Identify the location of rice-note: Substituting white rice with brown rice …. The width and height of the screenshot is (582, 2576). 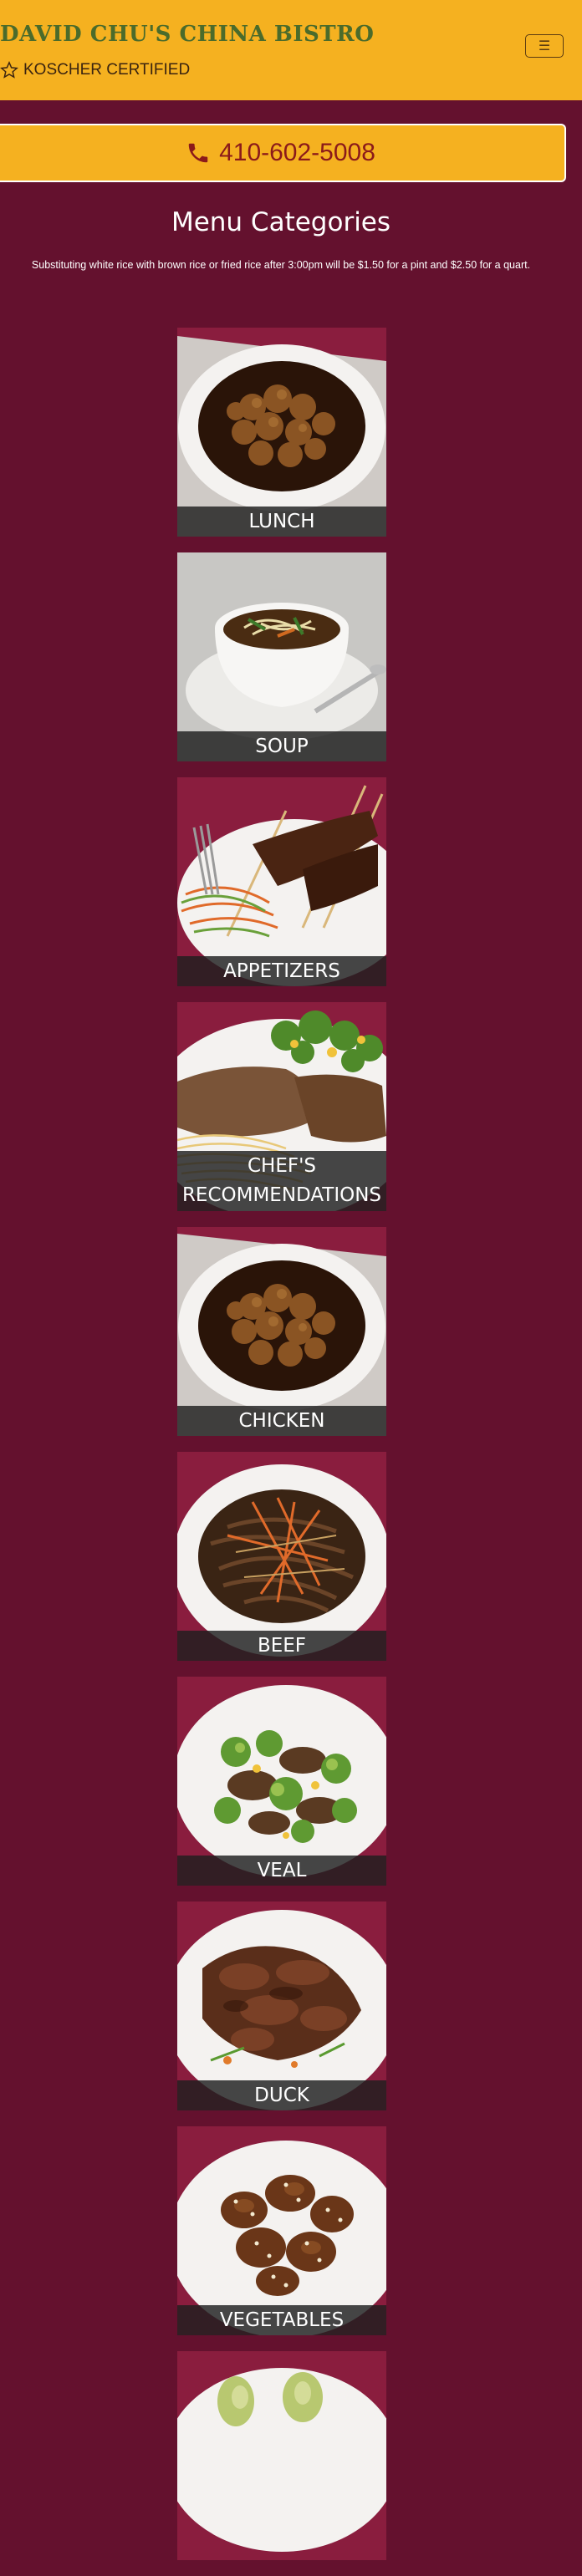
(281, 265).